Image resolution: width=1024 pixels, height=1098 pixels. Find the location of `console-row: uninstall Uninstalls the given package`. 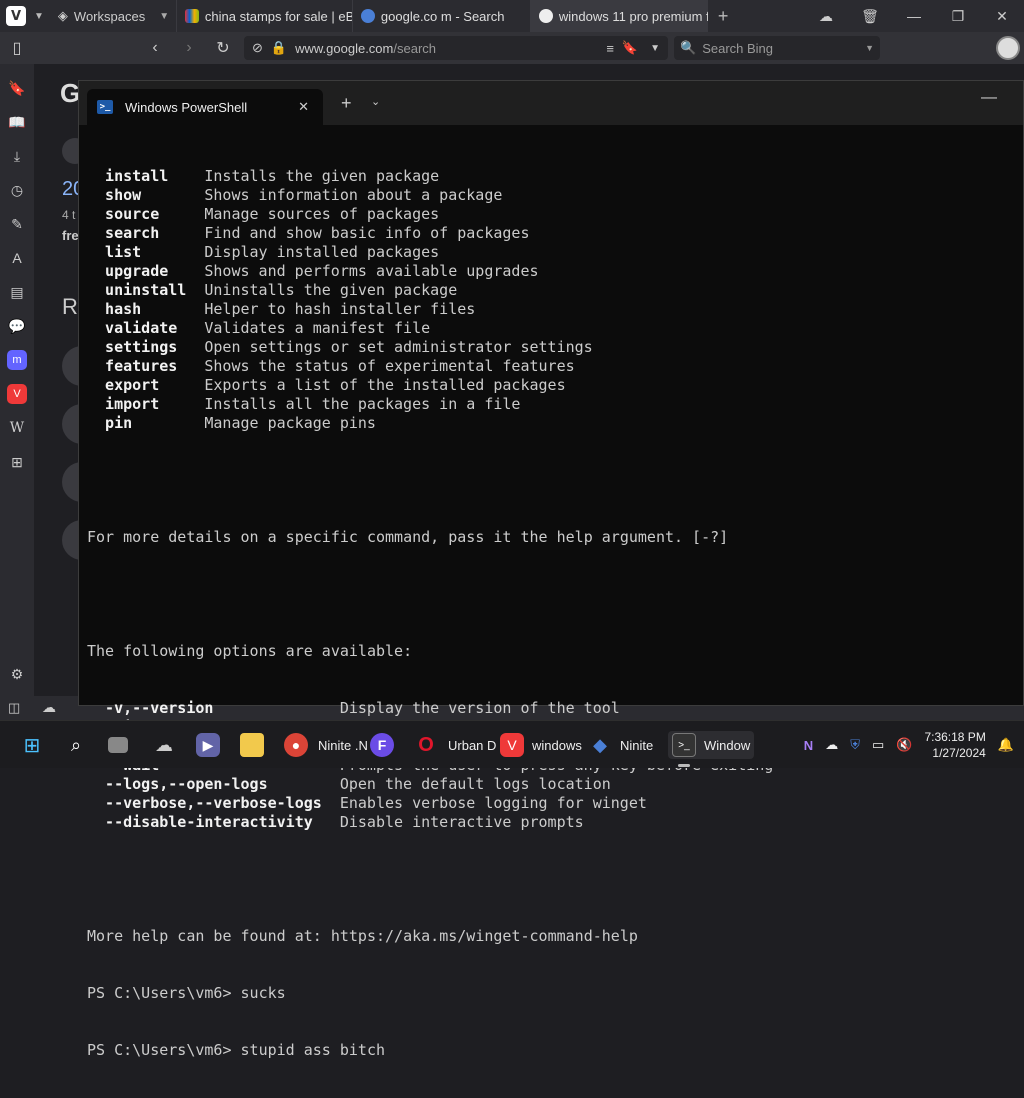

console-row: uninstall Uninstalls the given package is located at coordinates (430, 290).